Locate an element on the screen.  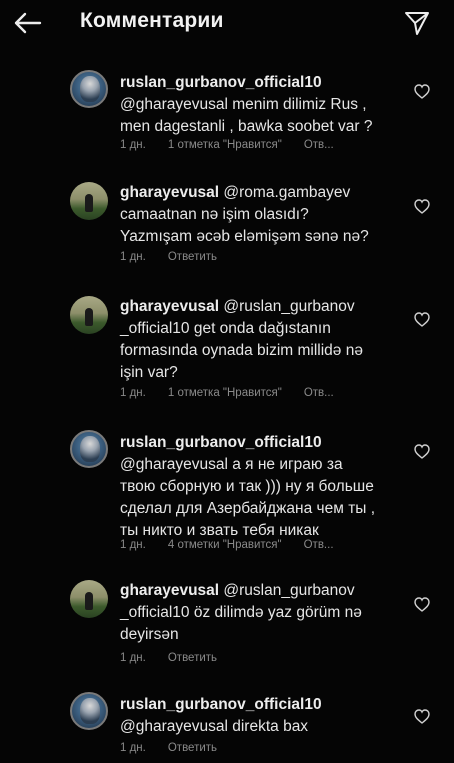
comment-line: camaatnan nə işim olasıdı? is located at coordinates (214, 214).